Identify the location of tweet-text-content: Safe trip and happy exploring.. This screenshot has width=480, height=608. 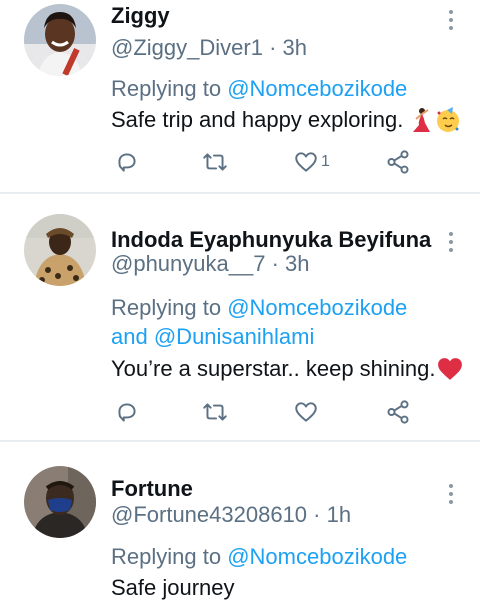
(257, 119).